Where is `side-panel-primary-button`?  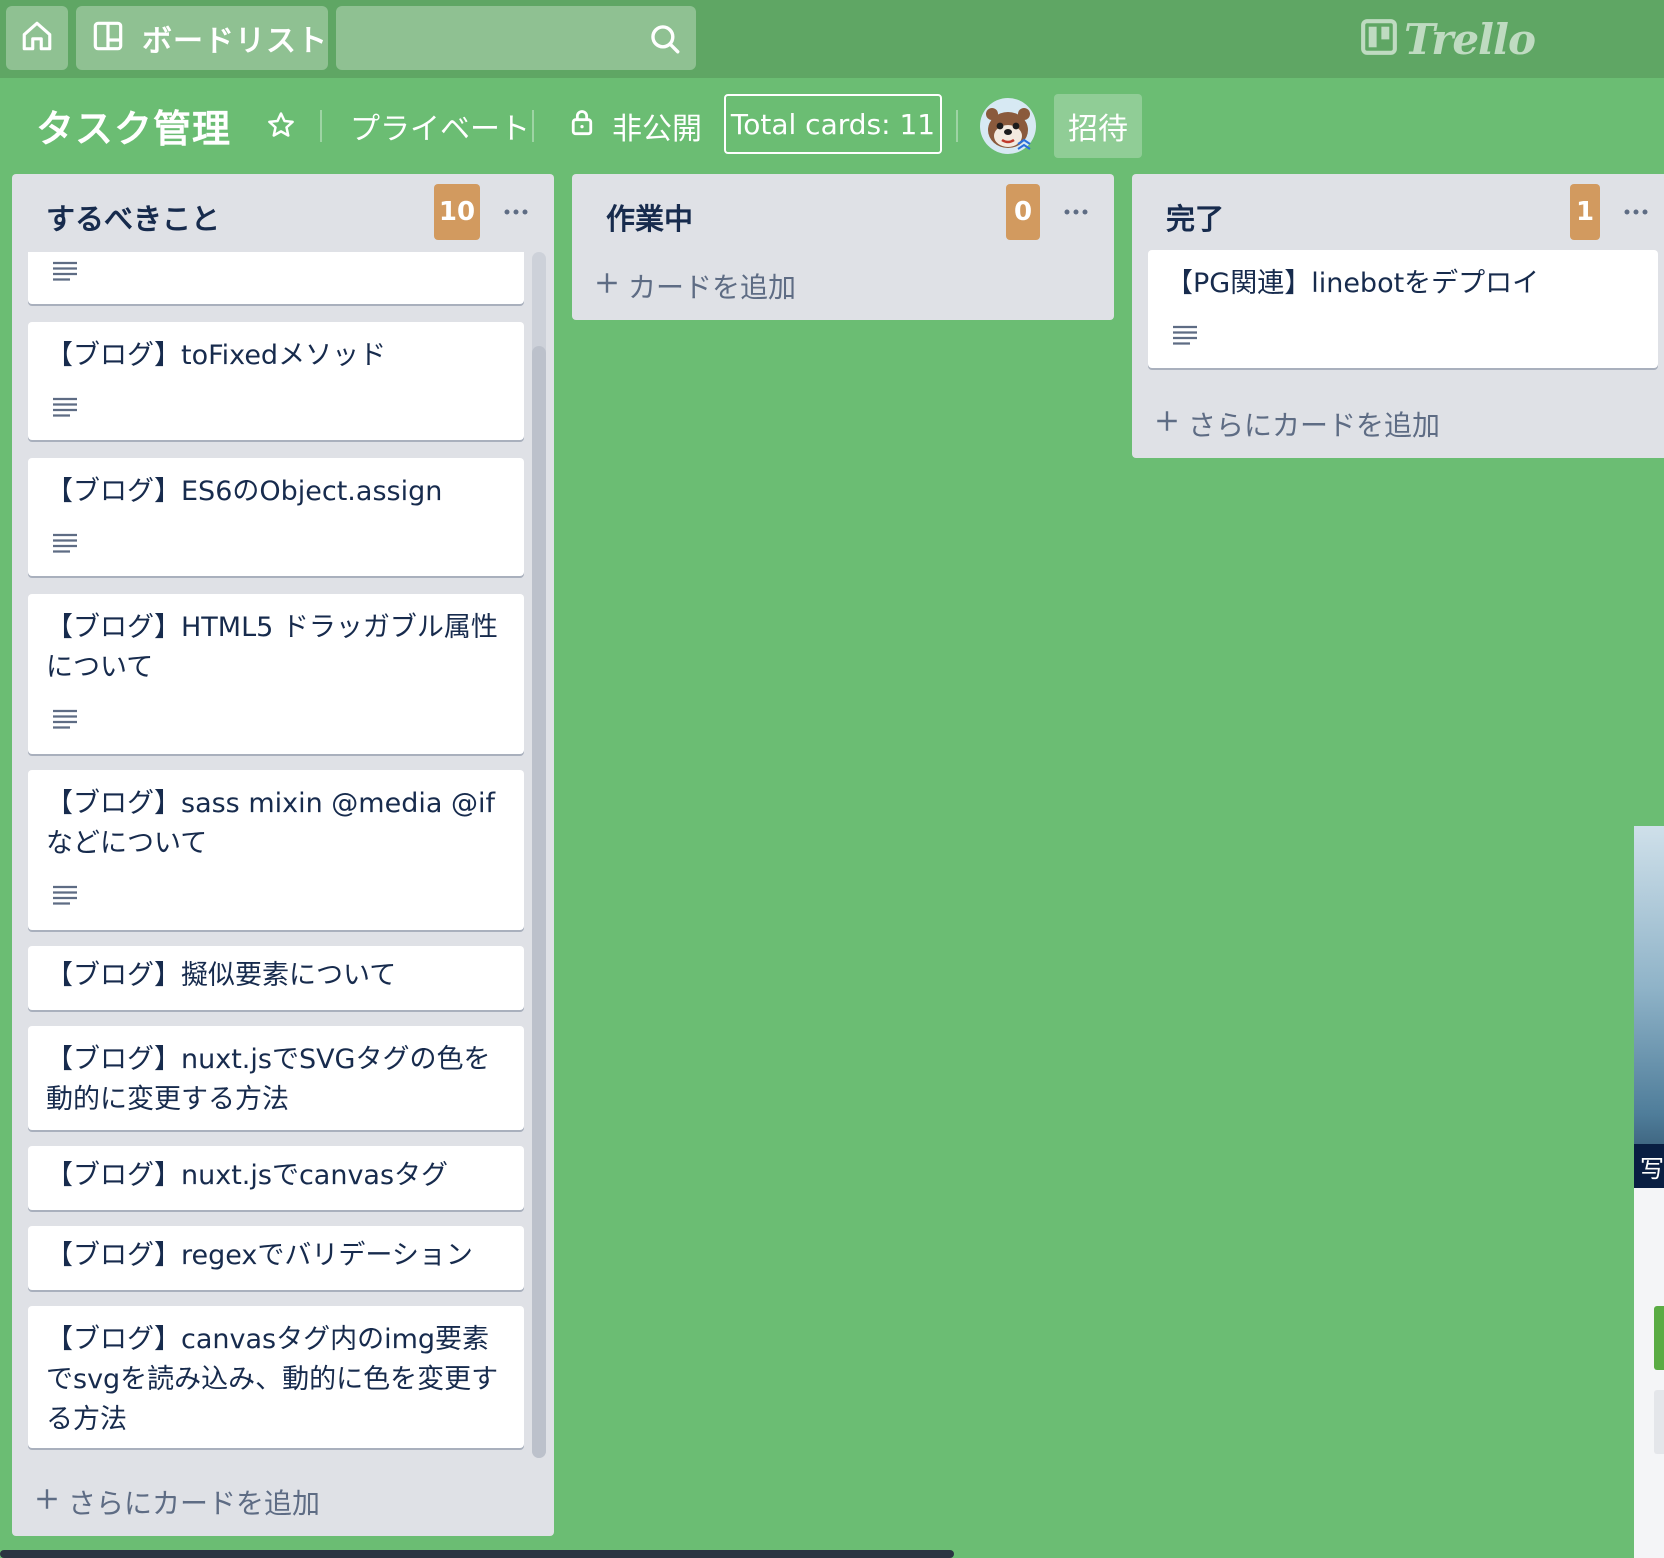
side-panel-primary-button is located at coordinates (1659, 1338).